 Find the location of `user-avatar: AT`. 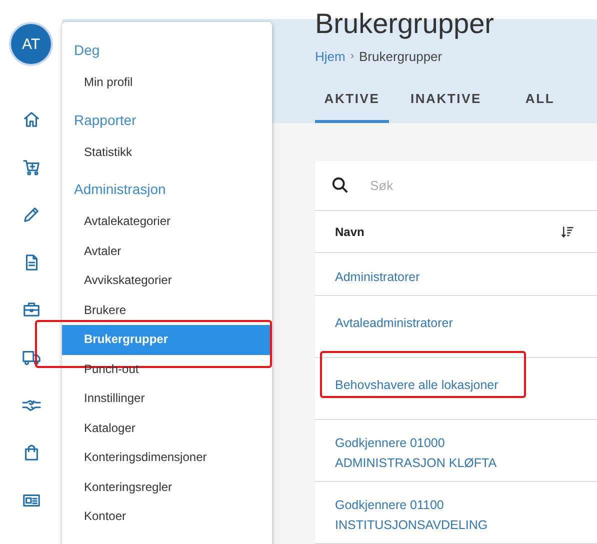

user-avatar: AT is located at coordinates (31, 44).